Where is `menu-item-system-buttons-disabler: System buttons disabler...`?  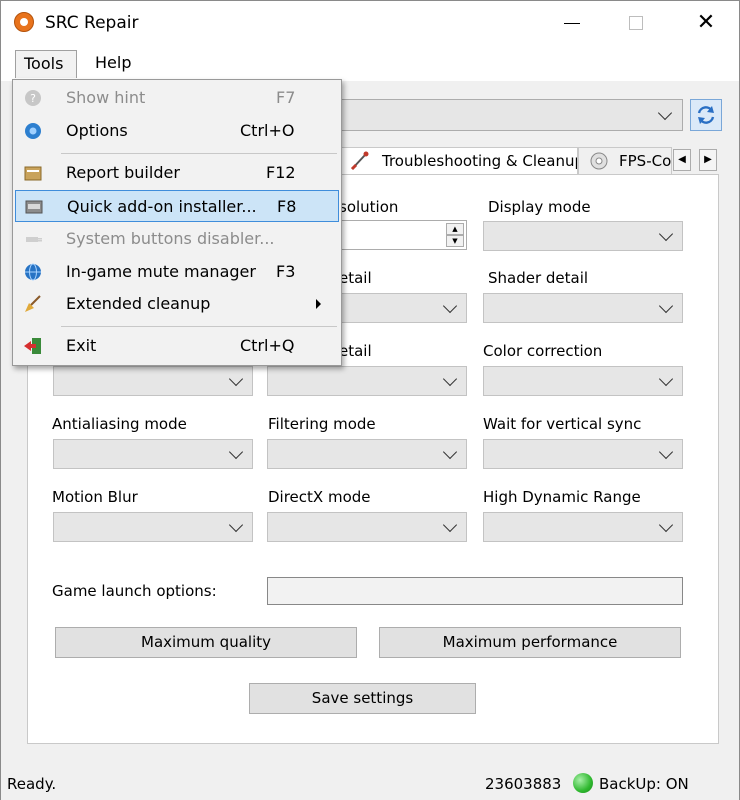
menu-item-system-buttons-disabler: System buttons disabler... is located at coordinates (177, 239).